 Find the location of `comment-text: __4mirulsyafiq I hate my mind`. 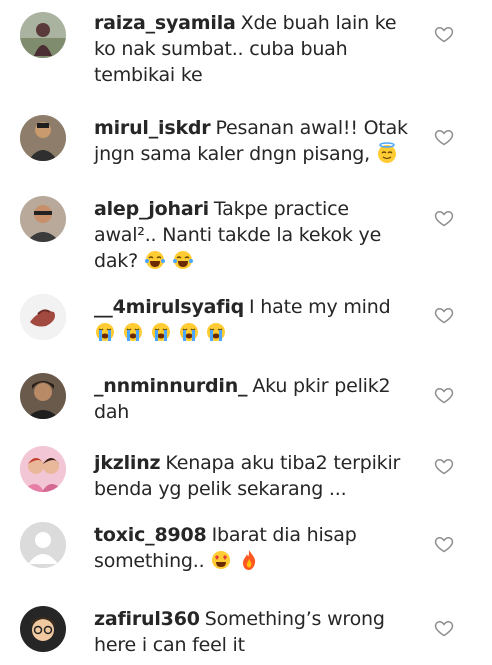

comment-text: __4mirulsyafiq I hate my mind is located at coordinates (254, 320).